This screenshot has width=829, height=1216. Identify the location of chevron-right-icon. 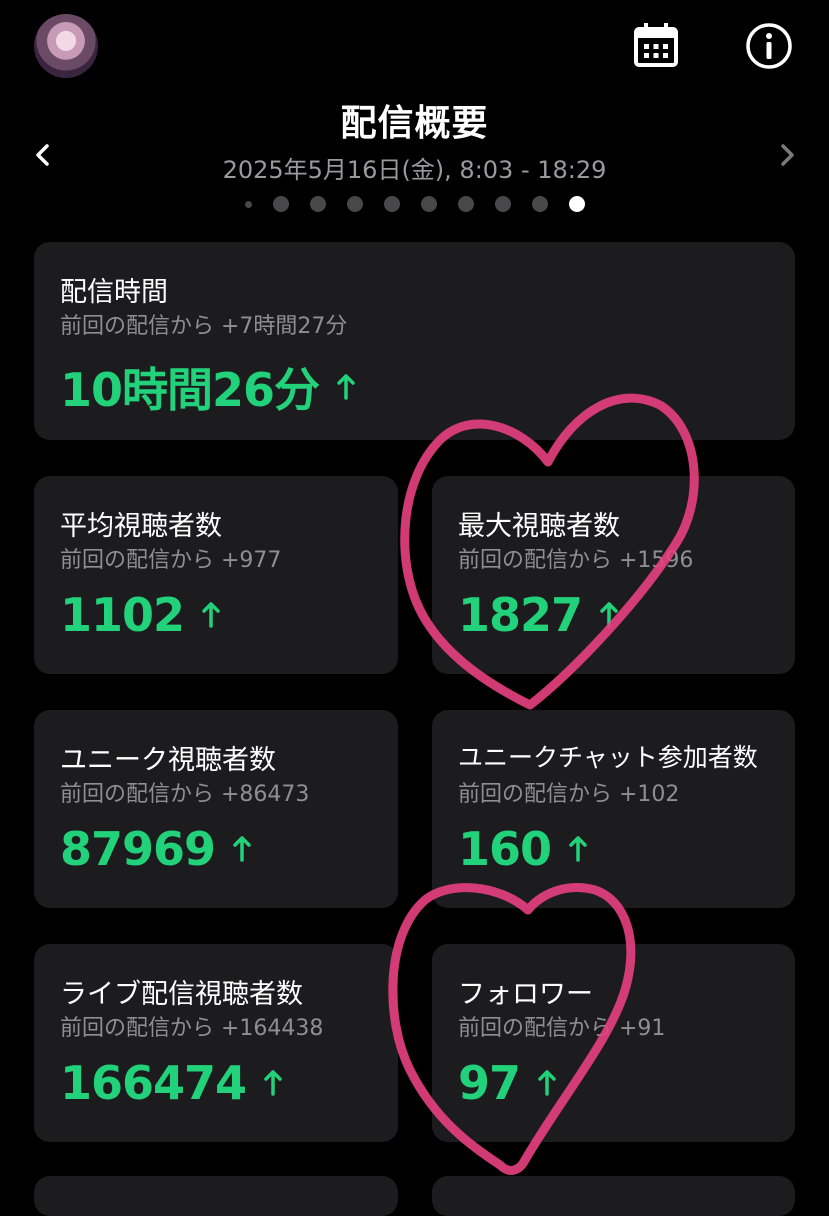
(787, 155).